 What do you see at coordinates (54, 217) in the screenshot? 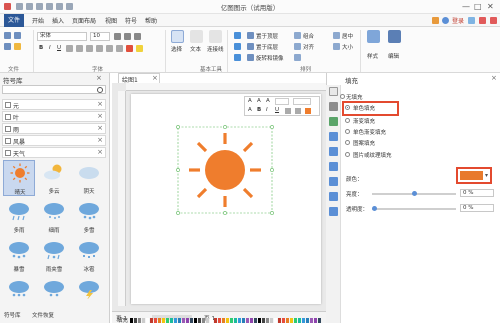
I see `symbol-drizzle: 细雨` at bounding box center [54, 217].